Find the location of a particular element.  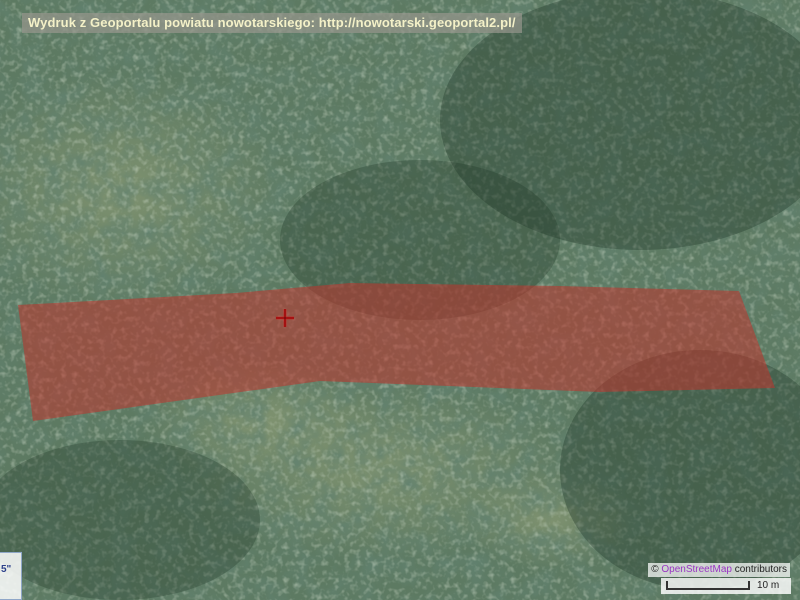

openstreetmap-link: OpenStreetMap is located at coordinates (696, 569).